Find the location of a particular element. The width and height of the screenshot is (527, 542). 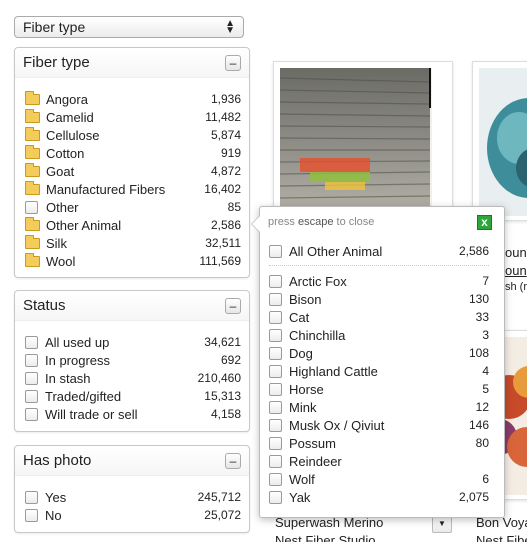

product-brand: Nest Fiber Studio is located at coordinates (325, 537).